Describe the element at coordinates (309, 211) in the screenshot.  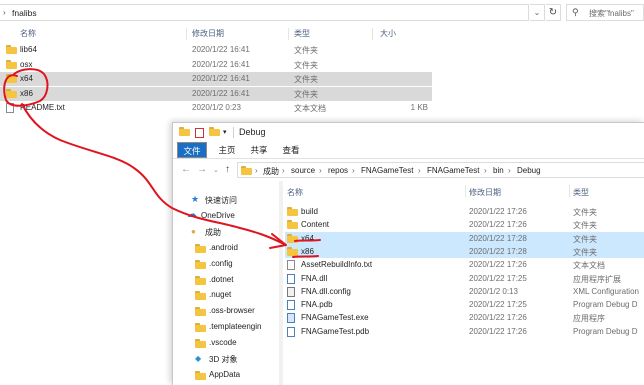
I see `file-name: build` at that location.